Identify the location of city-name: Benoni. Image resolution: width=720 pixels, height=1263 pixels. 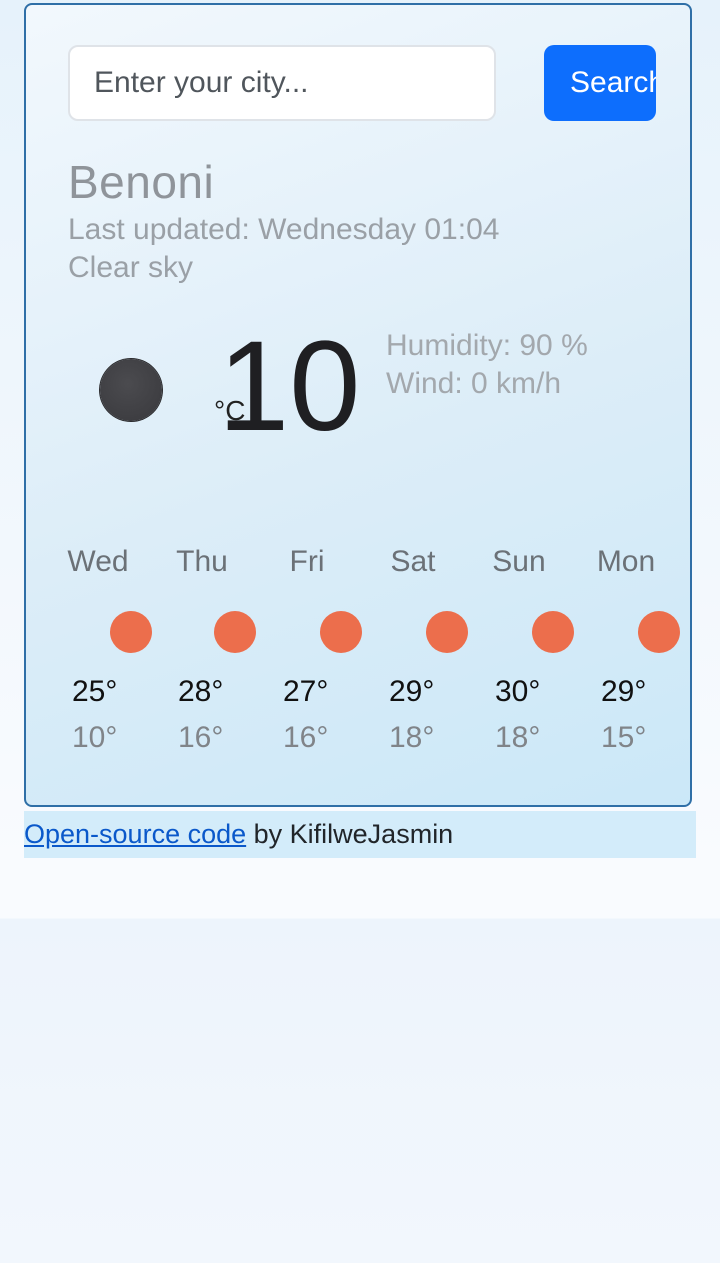
(141, 182).